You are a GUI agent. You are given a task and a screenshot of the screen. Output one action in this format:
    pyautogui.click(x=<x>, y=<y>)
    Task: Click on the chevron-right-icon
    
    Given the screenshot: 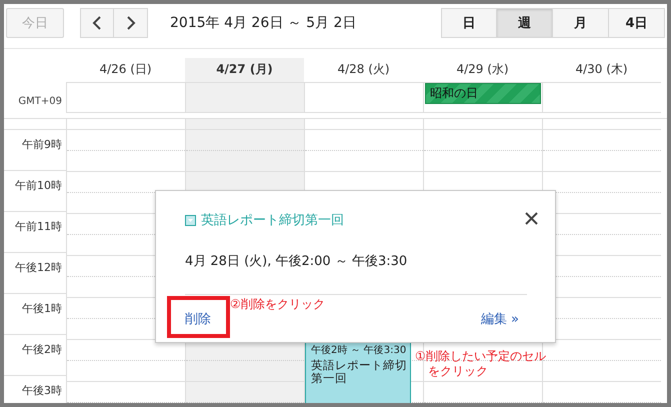 What is the action you would take?
    pyautogui.click(x=131, y=23)
    